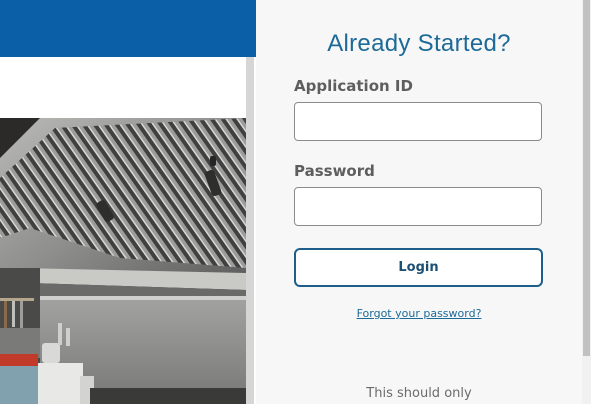 This screenshot has width=591, height=404. What do you see at coordinates (418, 206) in the screenshot?
I see `password-input` at bounding box center [418, 206].